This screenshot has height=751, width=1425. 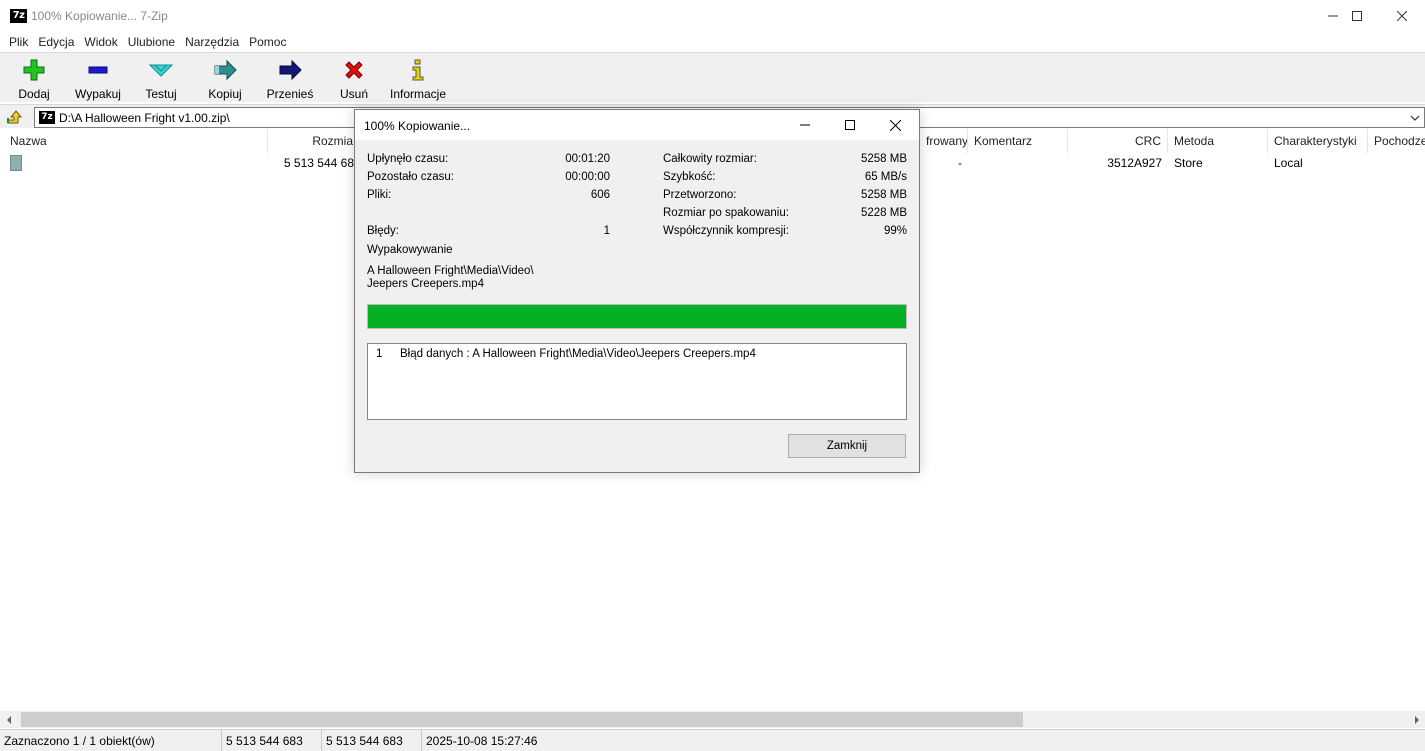 I want to click on progress-bar, so click(x=637, y=316).